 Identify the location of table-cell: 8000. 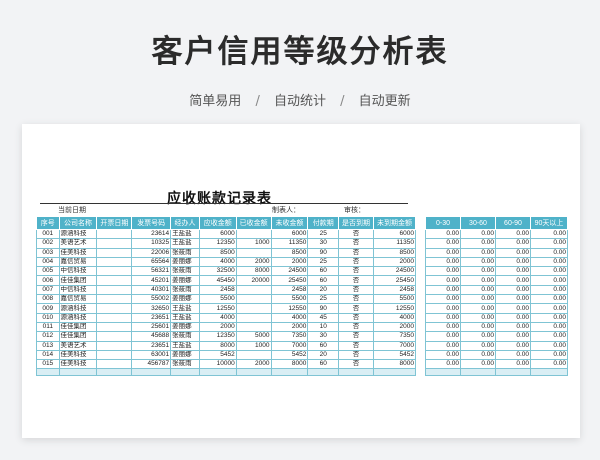
(394, 364).